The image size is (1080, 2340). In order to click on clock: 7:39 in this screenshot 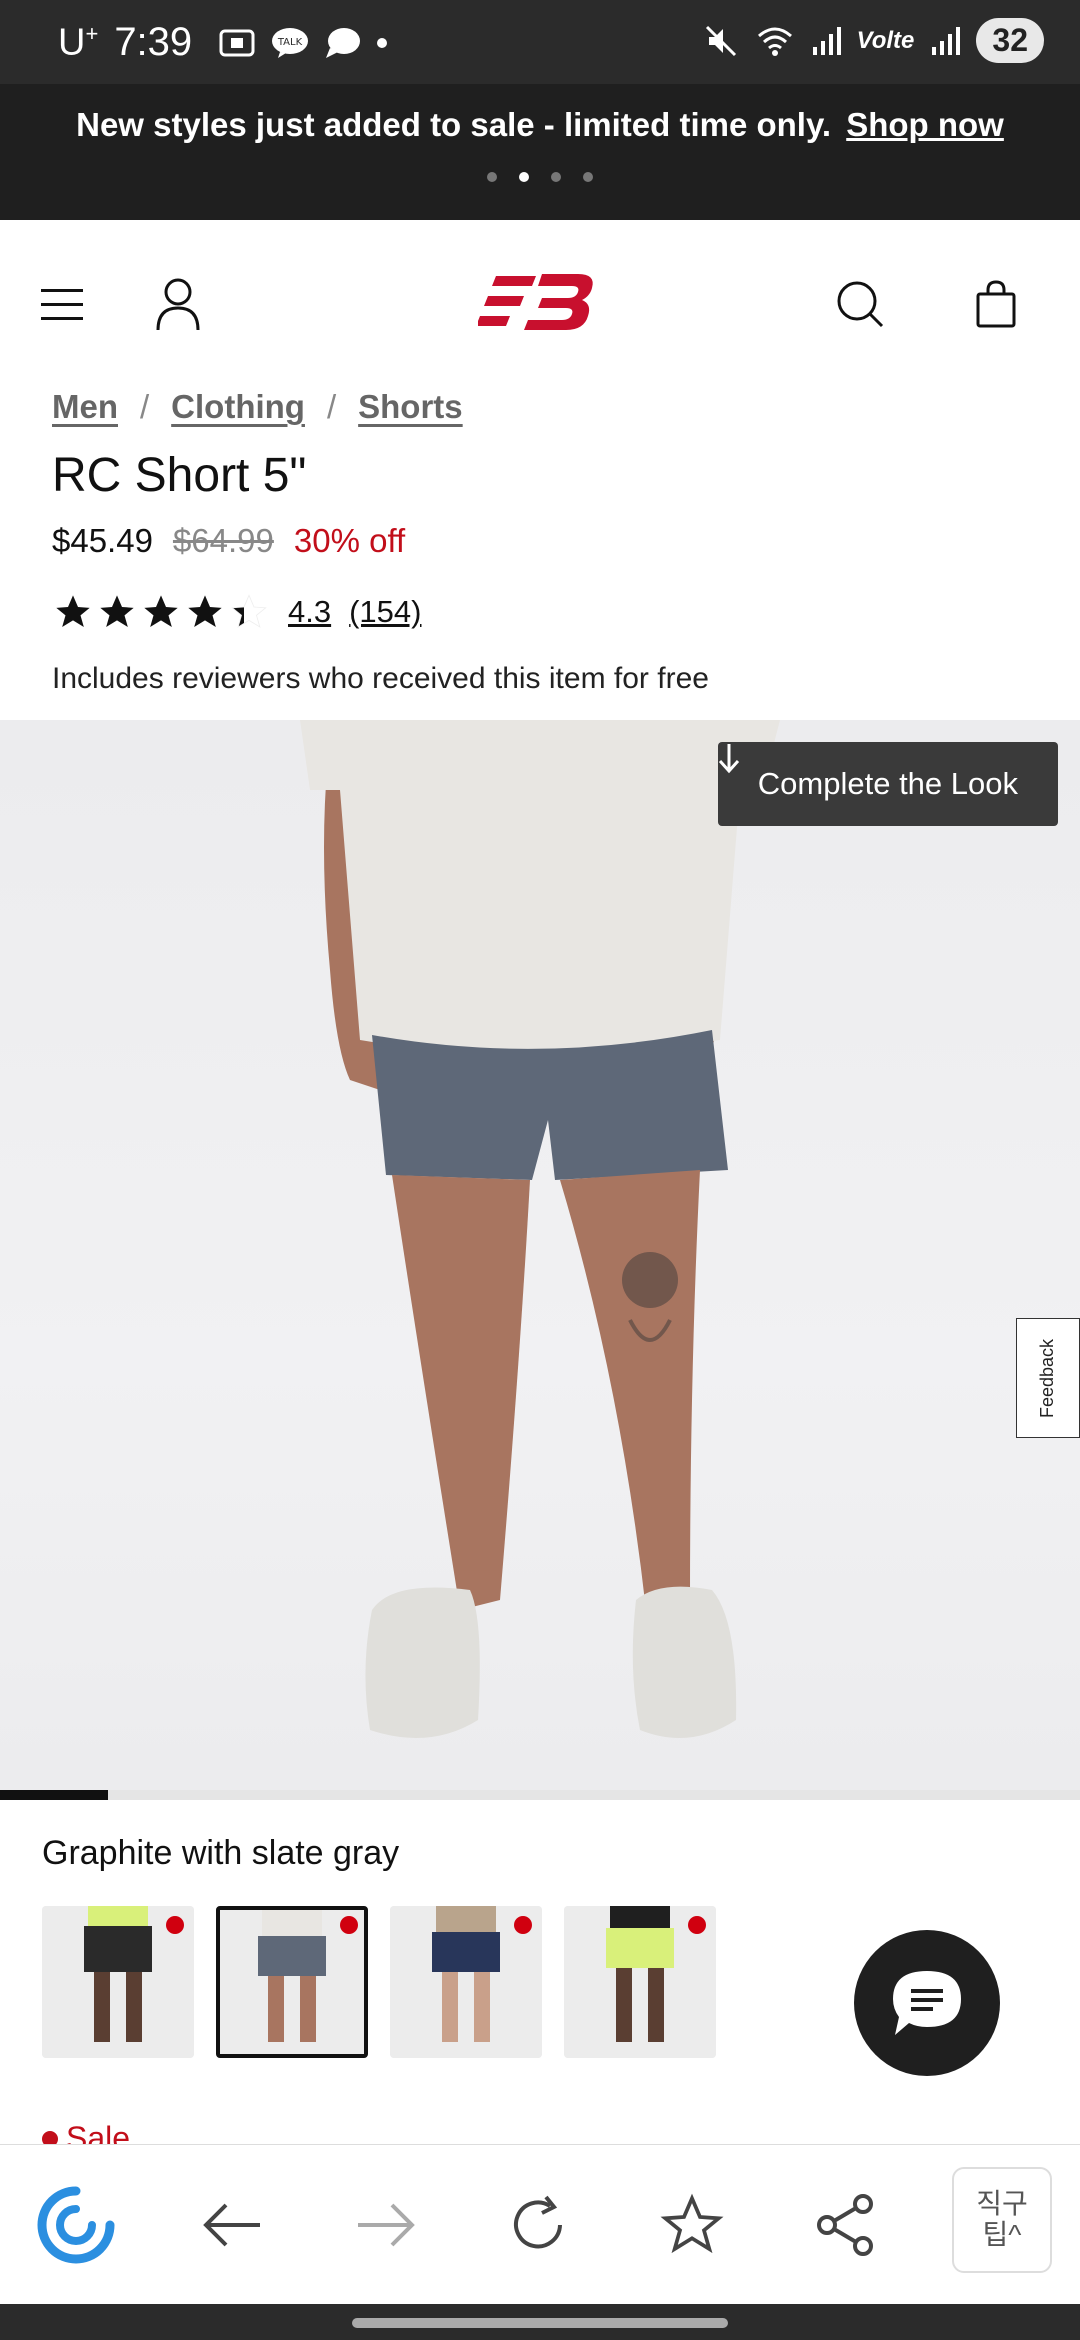, I will do `click(153, 42)`.